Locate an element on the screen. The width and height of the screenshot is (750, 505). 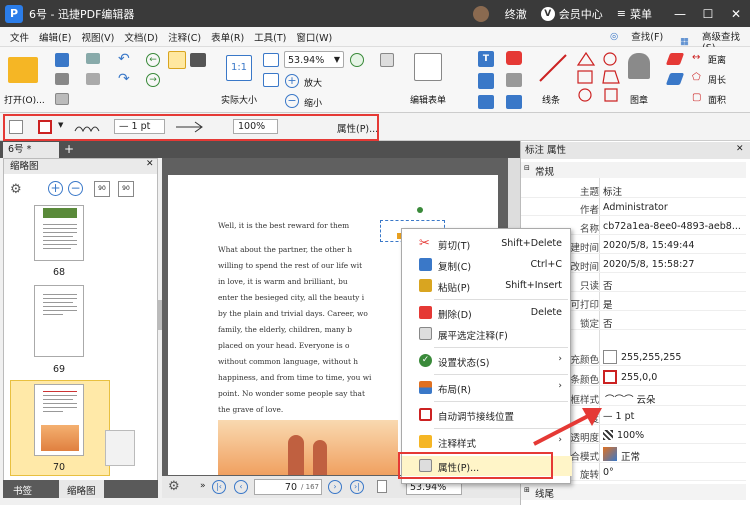
actual-size-icon: 1:1 is located at coordinates (239, 68).